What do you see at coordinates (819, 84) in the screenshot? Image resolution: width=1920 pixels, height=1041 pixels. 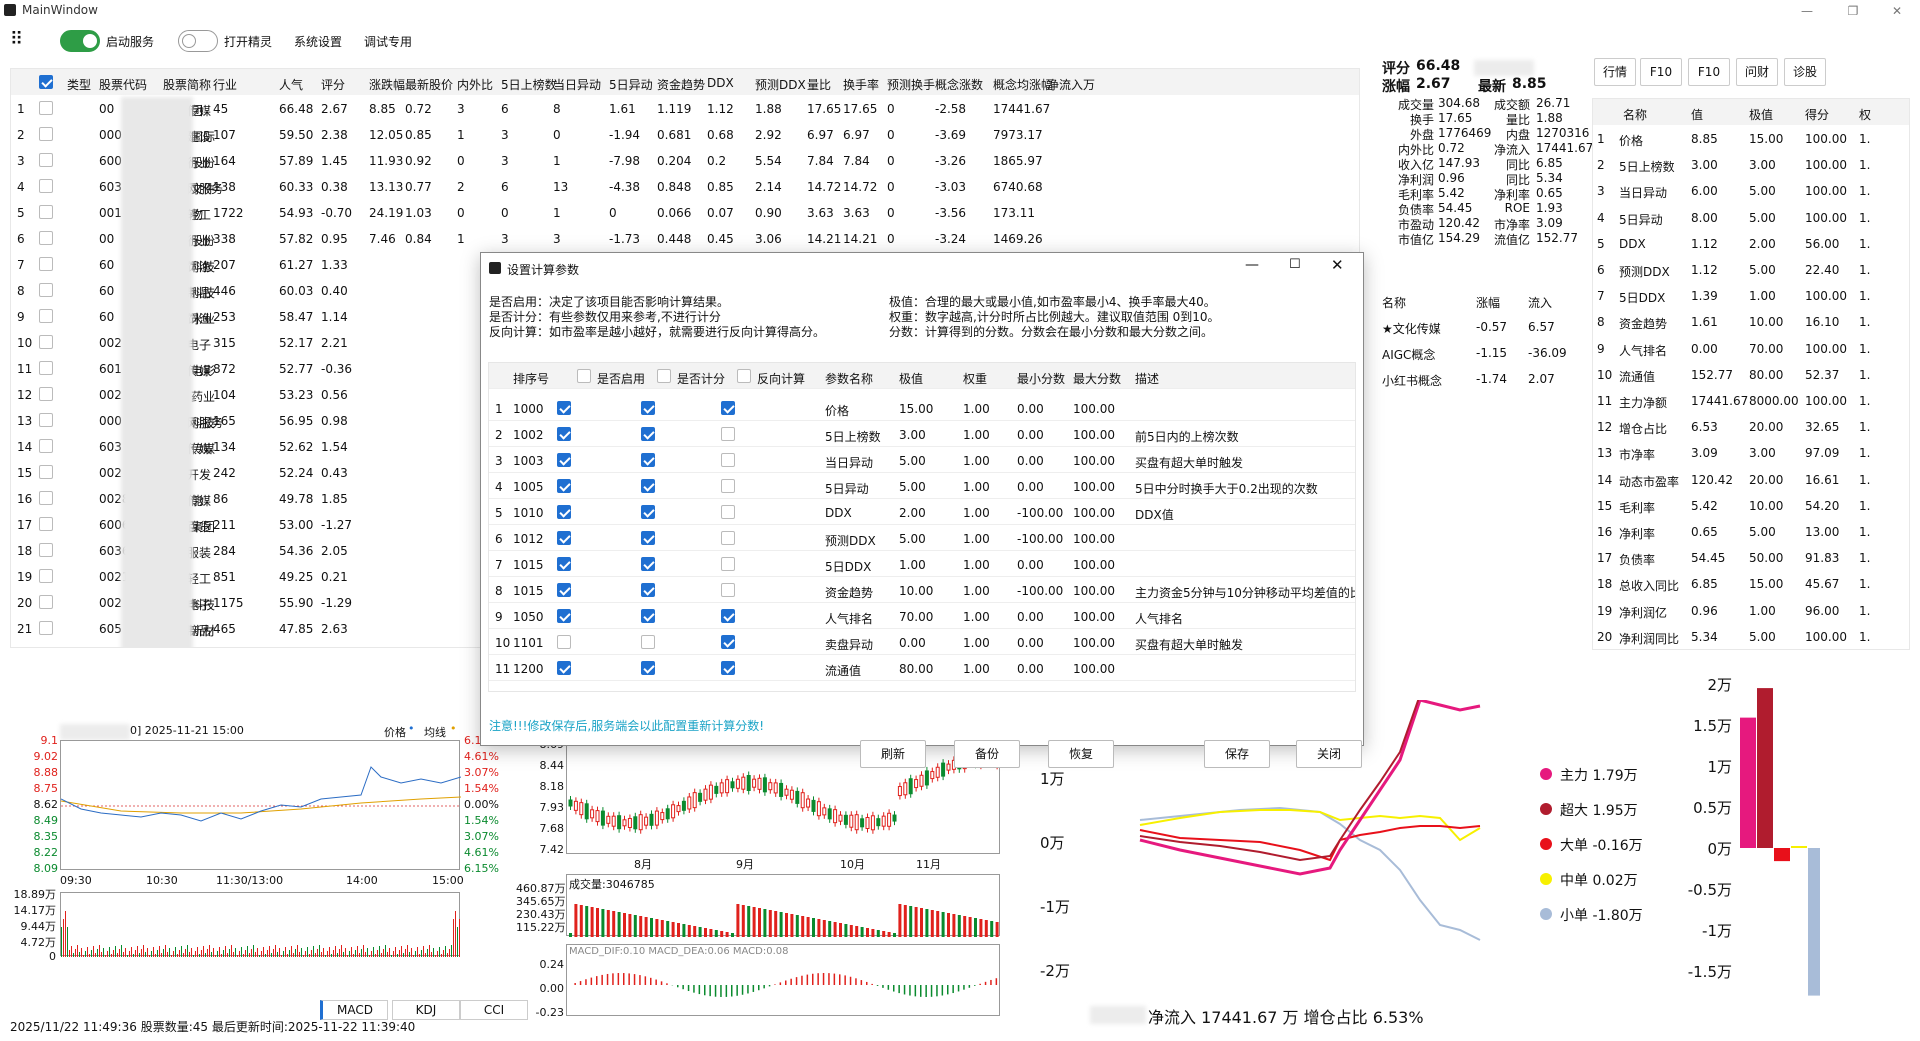 I see `column-header: 量比` at bounding box center [819, 84].